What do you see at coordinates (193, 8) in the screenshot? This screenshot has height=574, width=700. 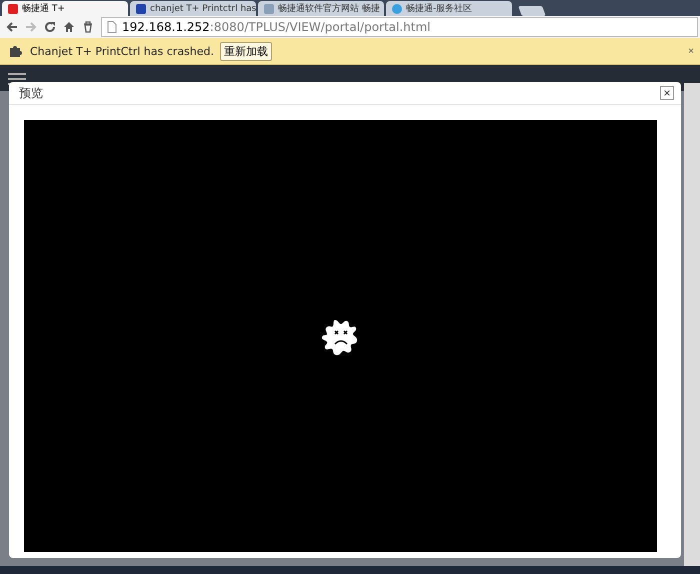 I see `browser-tab: chanjet T+ Printctrl has` at bounding box center [193, 8].